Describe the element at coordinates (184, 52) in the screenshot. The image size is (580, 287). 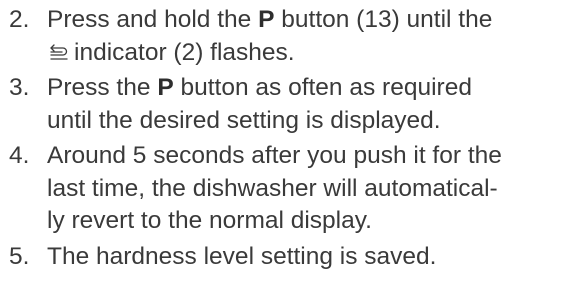
I see `step-text: indicator (2) flashes.` at that location.